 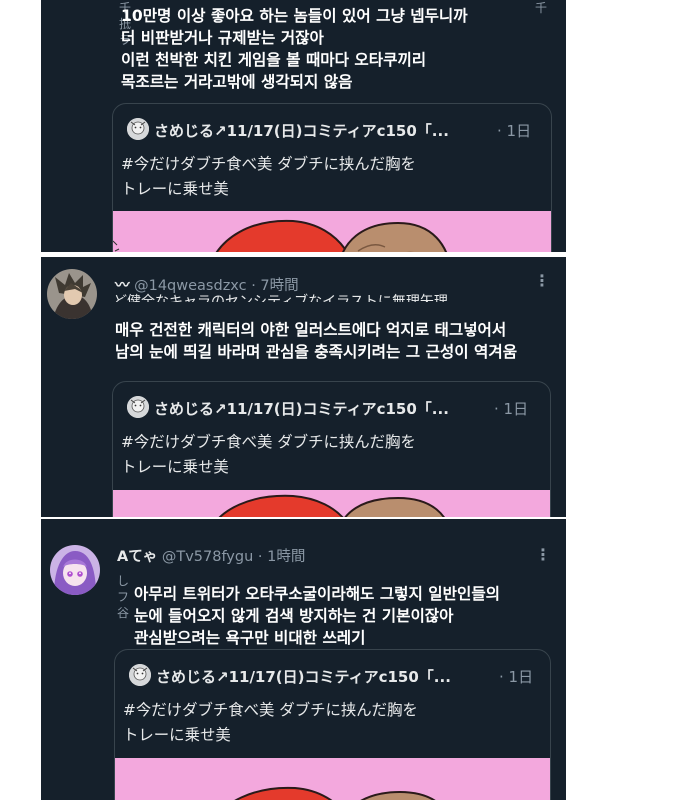 What do you see at coordinates (317, 594) in the screenshot?
I see `tweet-body-line: 아무리 트위터가 오타쿠소굴이라해도 그렇지 일반인들의` at bounding box center [317, 594].